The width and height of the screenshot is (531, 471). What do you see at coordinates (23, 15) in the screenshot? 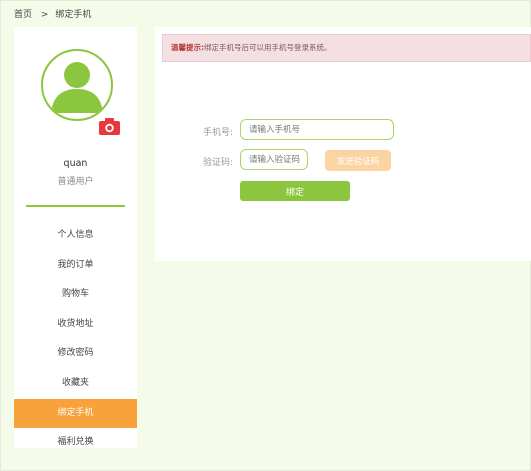
I see `breadcrumb-home-link: 首页` at bounding box center [23, 15].